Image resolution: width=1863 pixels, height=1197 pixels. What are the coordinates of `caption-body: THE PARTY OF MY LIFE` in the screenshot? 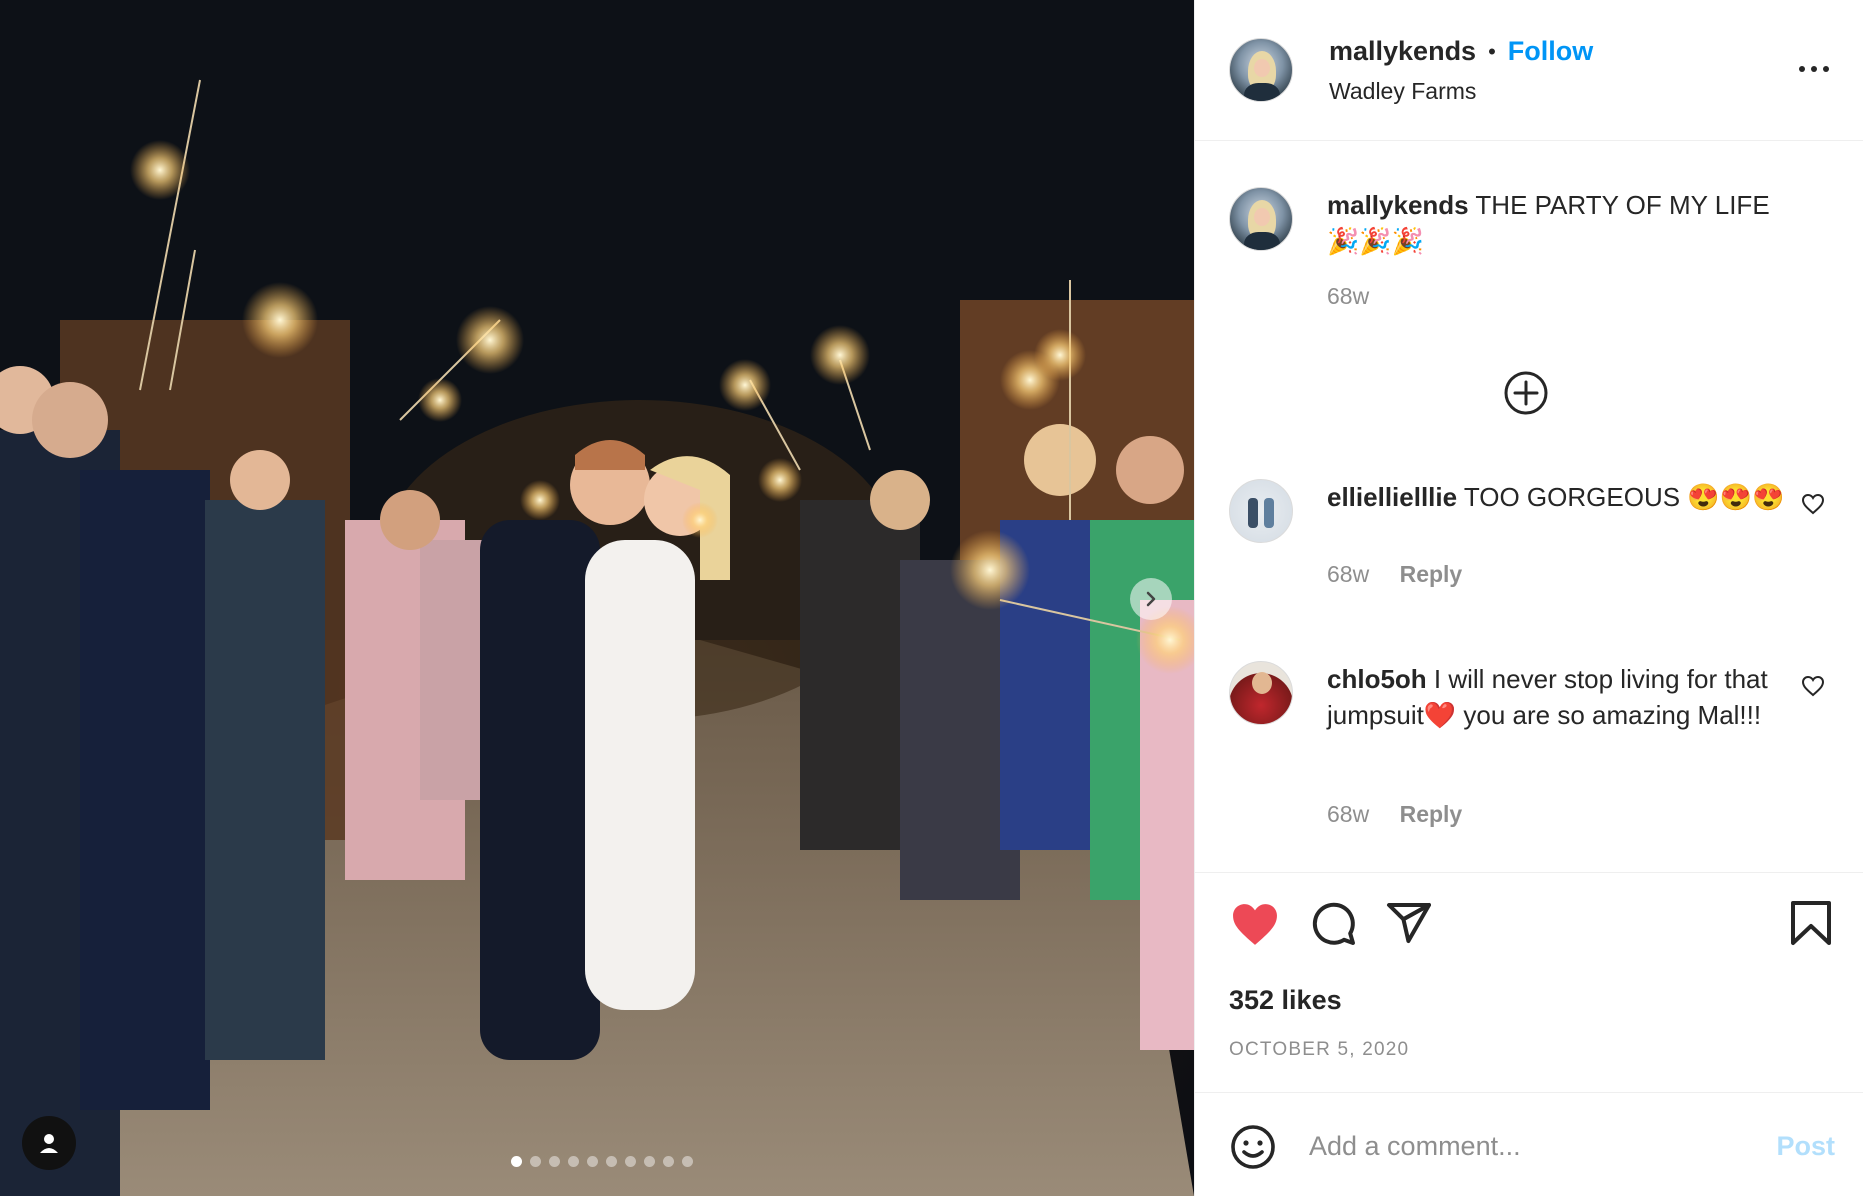 It's located at (1622, 205).